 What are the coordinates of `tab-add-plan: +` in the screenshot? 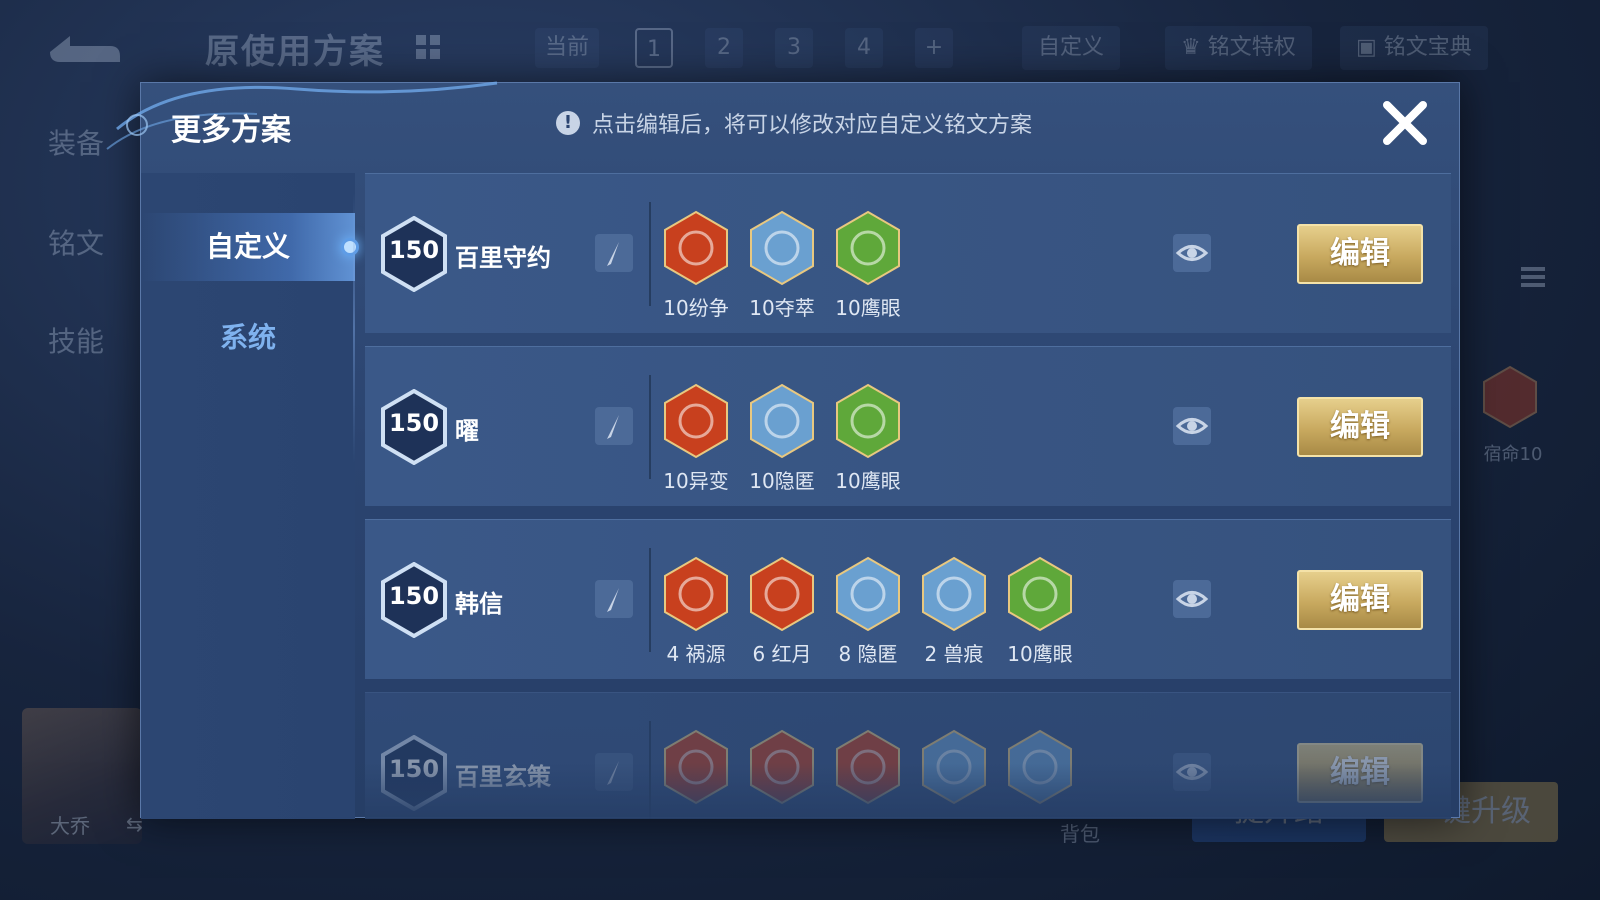 It's located at (934, 48).